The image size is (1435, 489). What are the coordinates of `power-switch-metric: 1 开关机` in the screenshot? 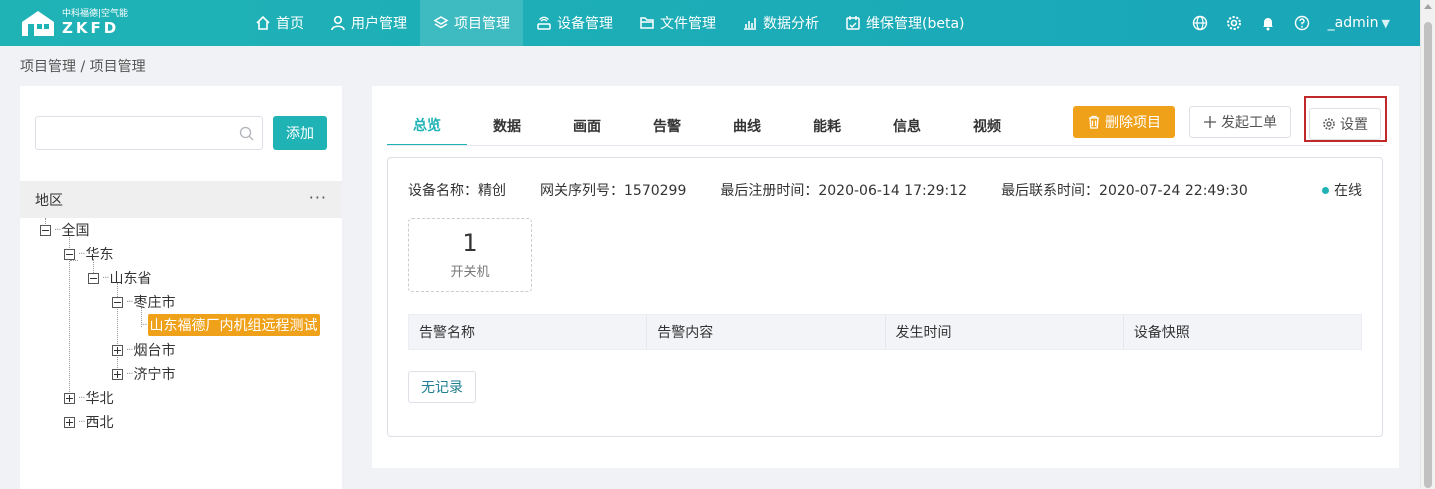 It's located at (470, 255).